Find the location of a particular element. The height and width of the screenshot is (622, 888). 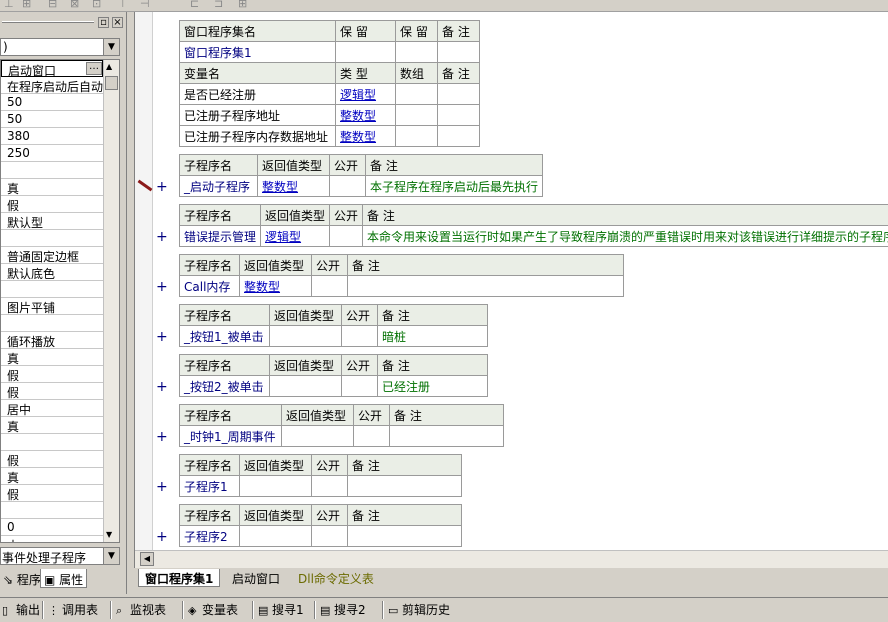

scroll-left-icon: ◀ is located at coordinates (147, 559).